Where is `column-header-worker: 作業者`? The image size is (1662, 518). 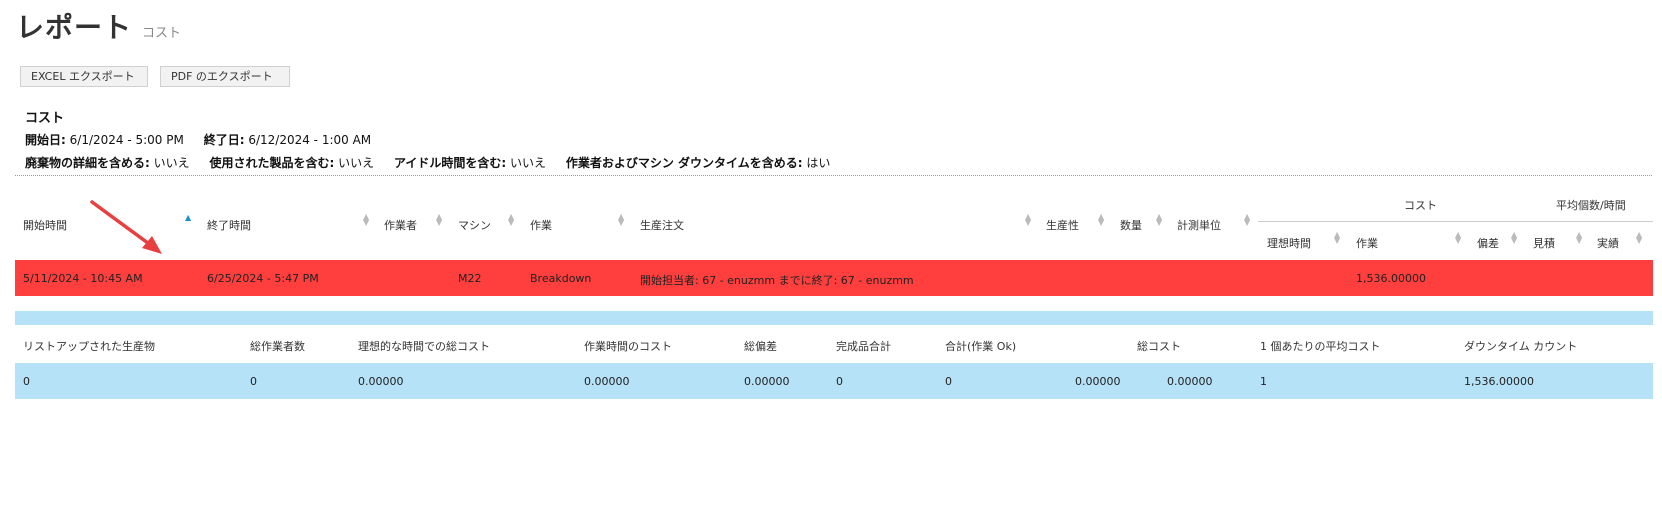
column-header-worker: 作業者 is located at coordinates (400, 225).